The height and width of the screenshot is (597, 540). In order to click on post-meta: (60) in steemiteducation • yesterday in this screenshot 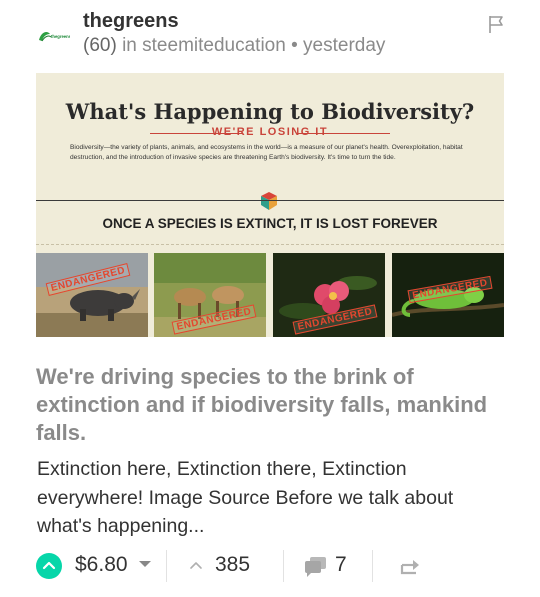, I will do `click(234, 46)`.